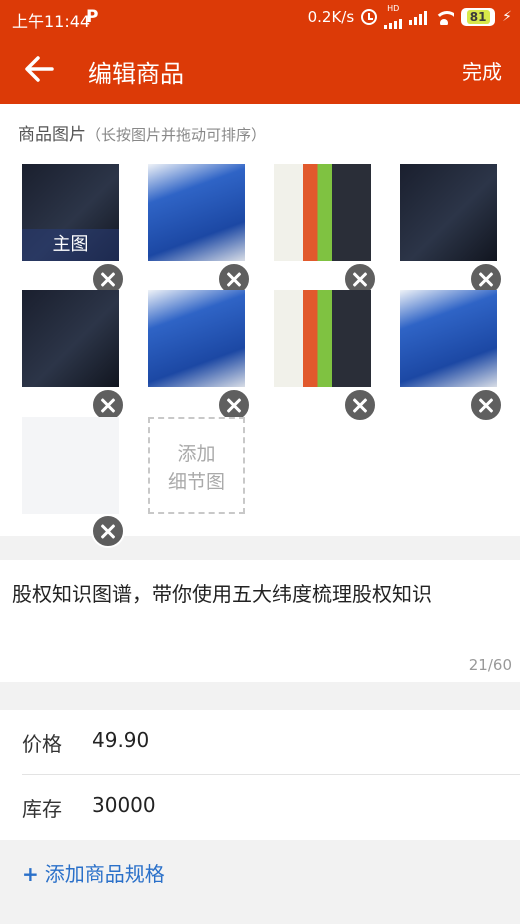 The image size is (520, 924). What do you see at coordinates (260, 742) in the screenshot?
I see `price-row: 价格 49.90` at bounding box center [260, 742].